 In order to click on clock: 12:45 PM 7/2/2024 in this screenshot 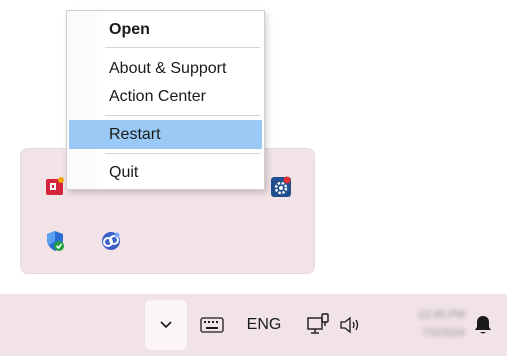, I will do `click(430, 326)`.